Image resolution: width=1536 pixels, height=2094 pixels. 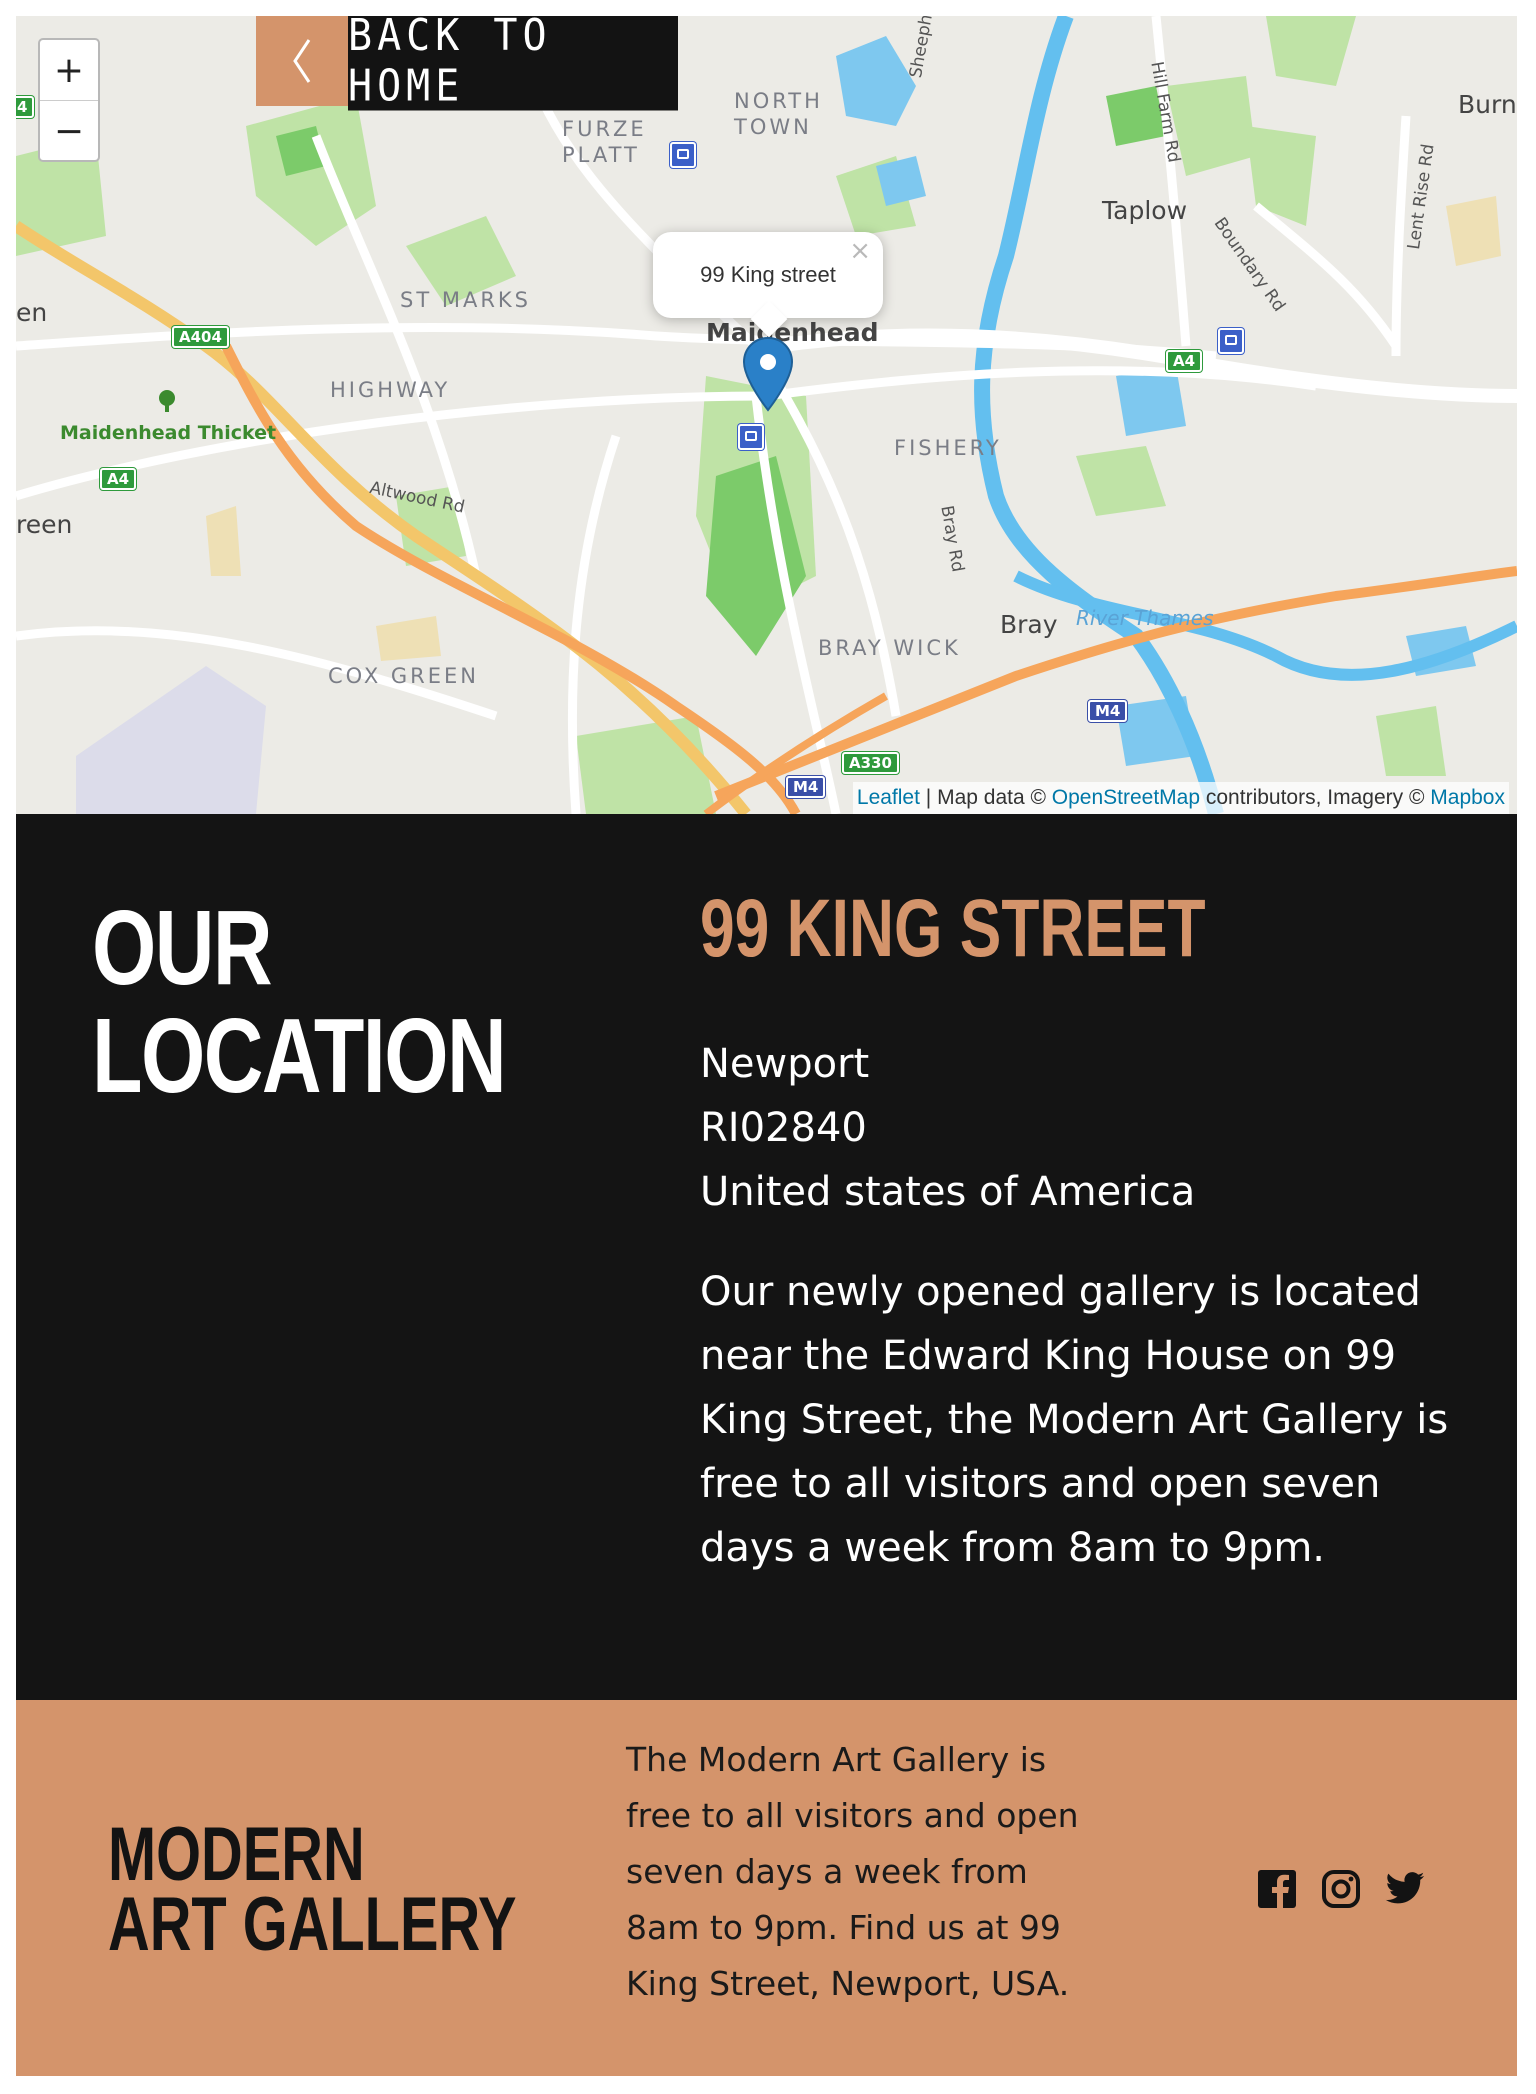 I want to click on place-reen: reen, so click(x=44, y=524).